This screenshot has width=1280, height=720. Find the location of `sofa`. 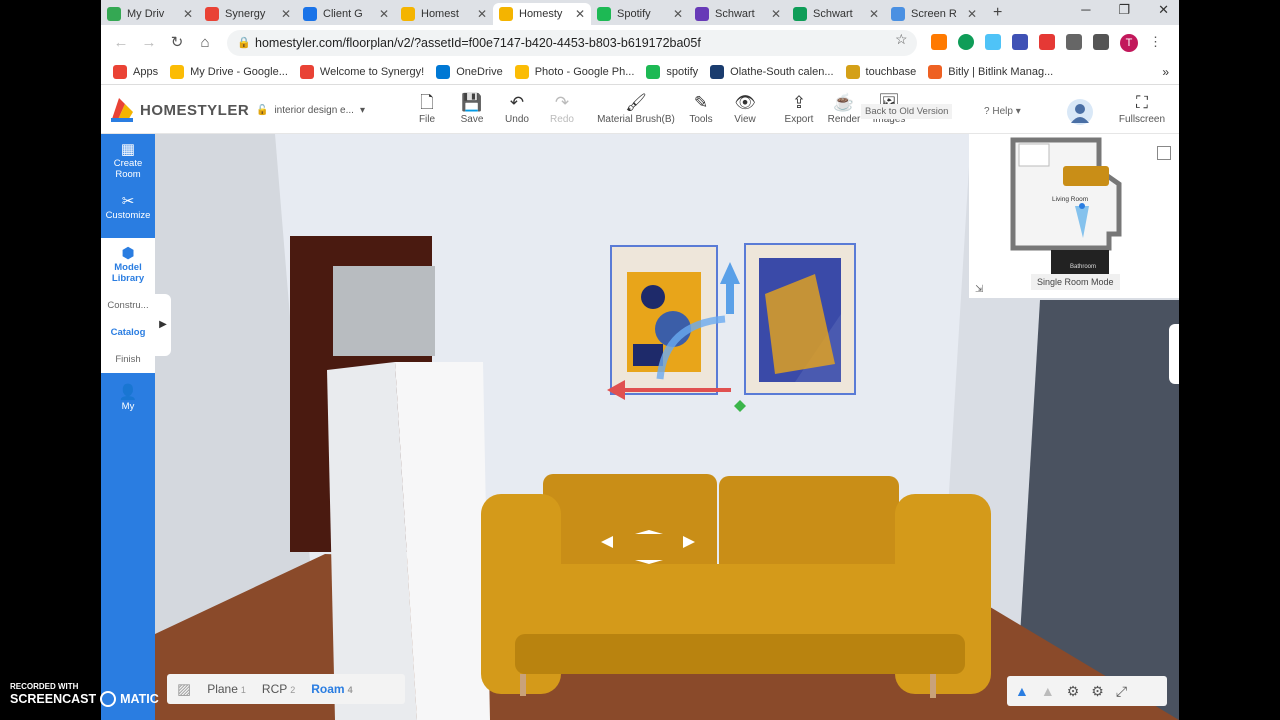

sofa is located at coordinates (736, 586).